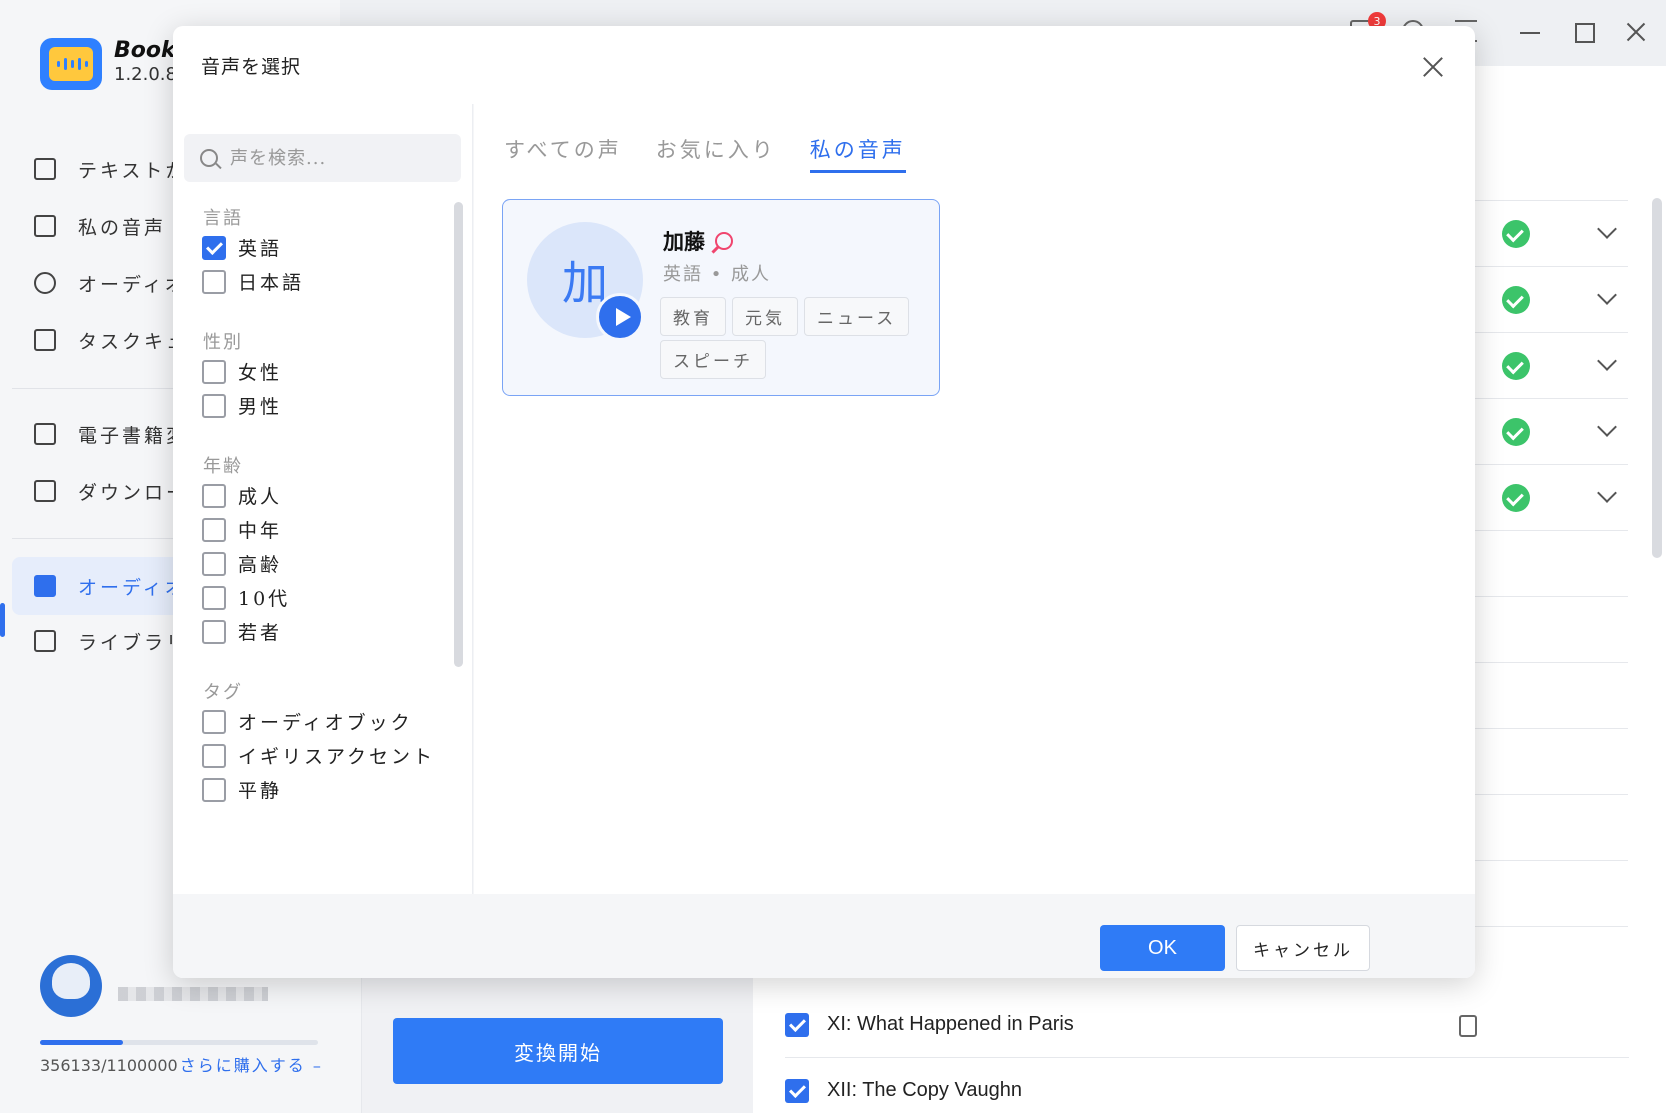  I want to click on tab-favorites: お気に入り, so click(716, 153).